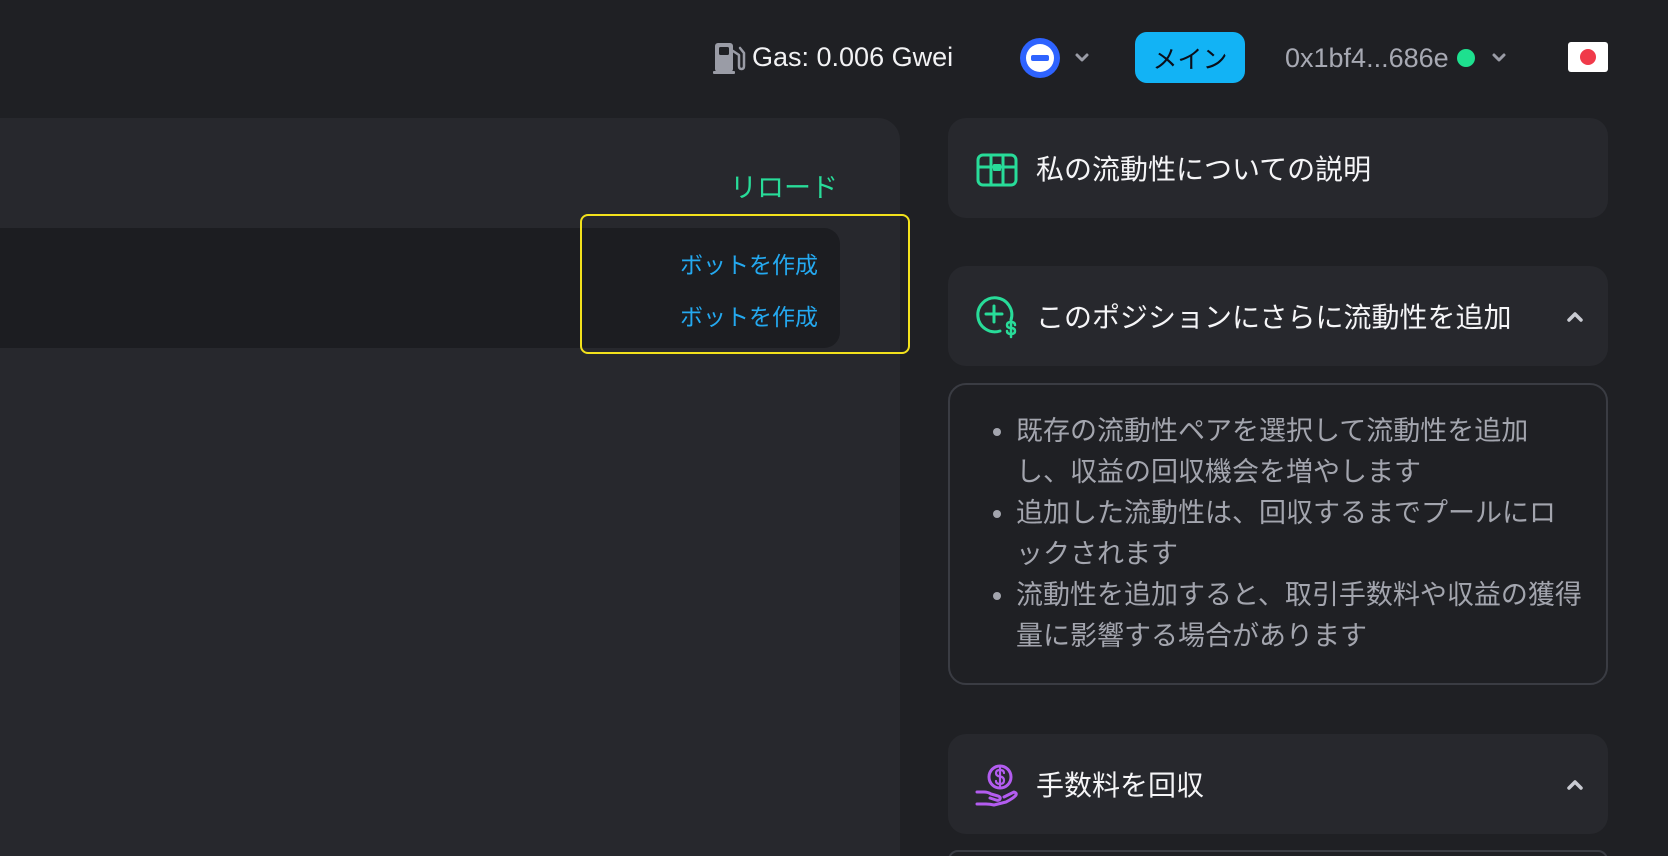 Image resolution: width=1668 pixels, height=856 pixels. I want to click on plus-coin-icon, so click(996, 317).